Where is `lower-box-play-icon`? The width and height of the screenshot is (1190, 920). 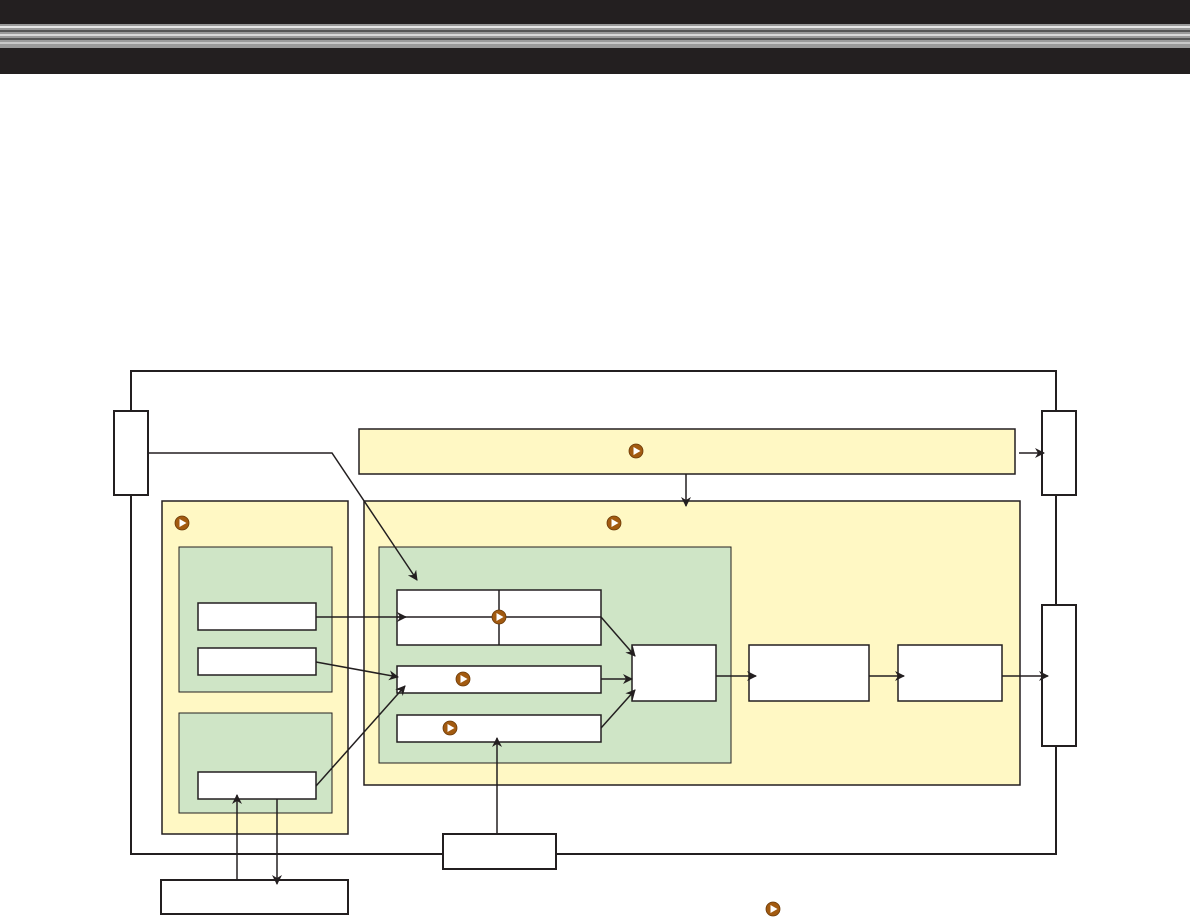
lower-box-play-icon is located at coordinates (450, 728).